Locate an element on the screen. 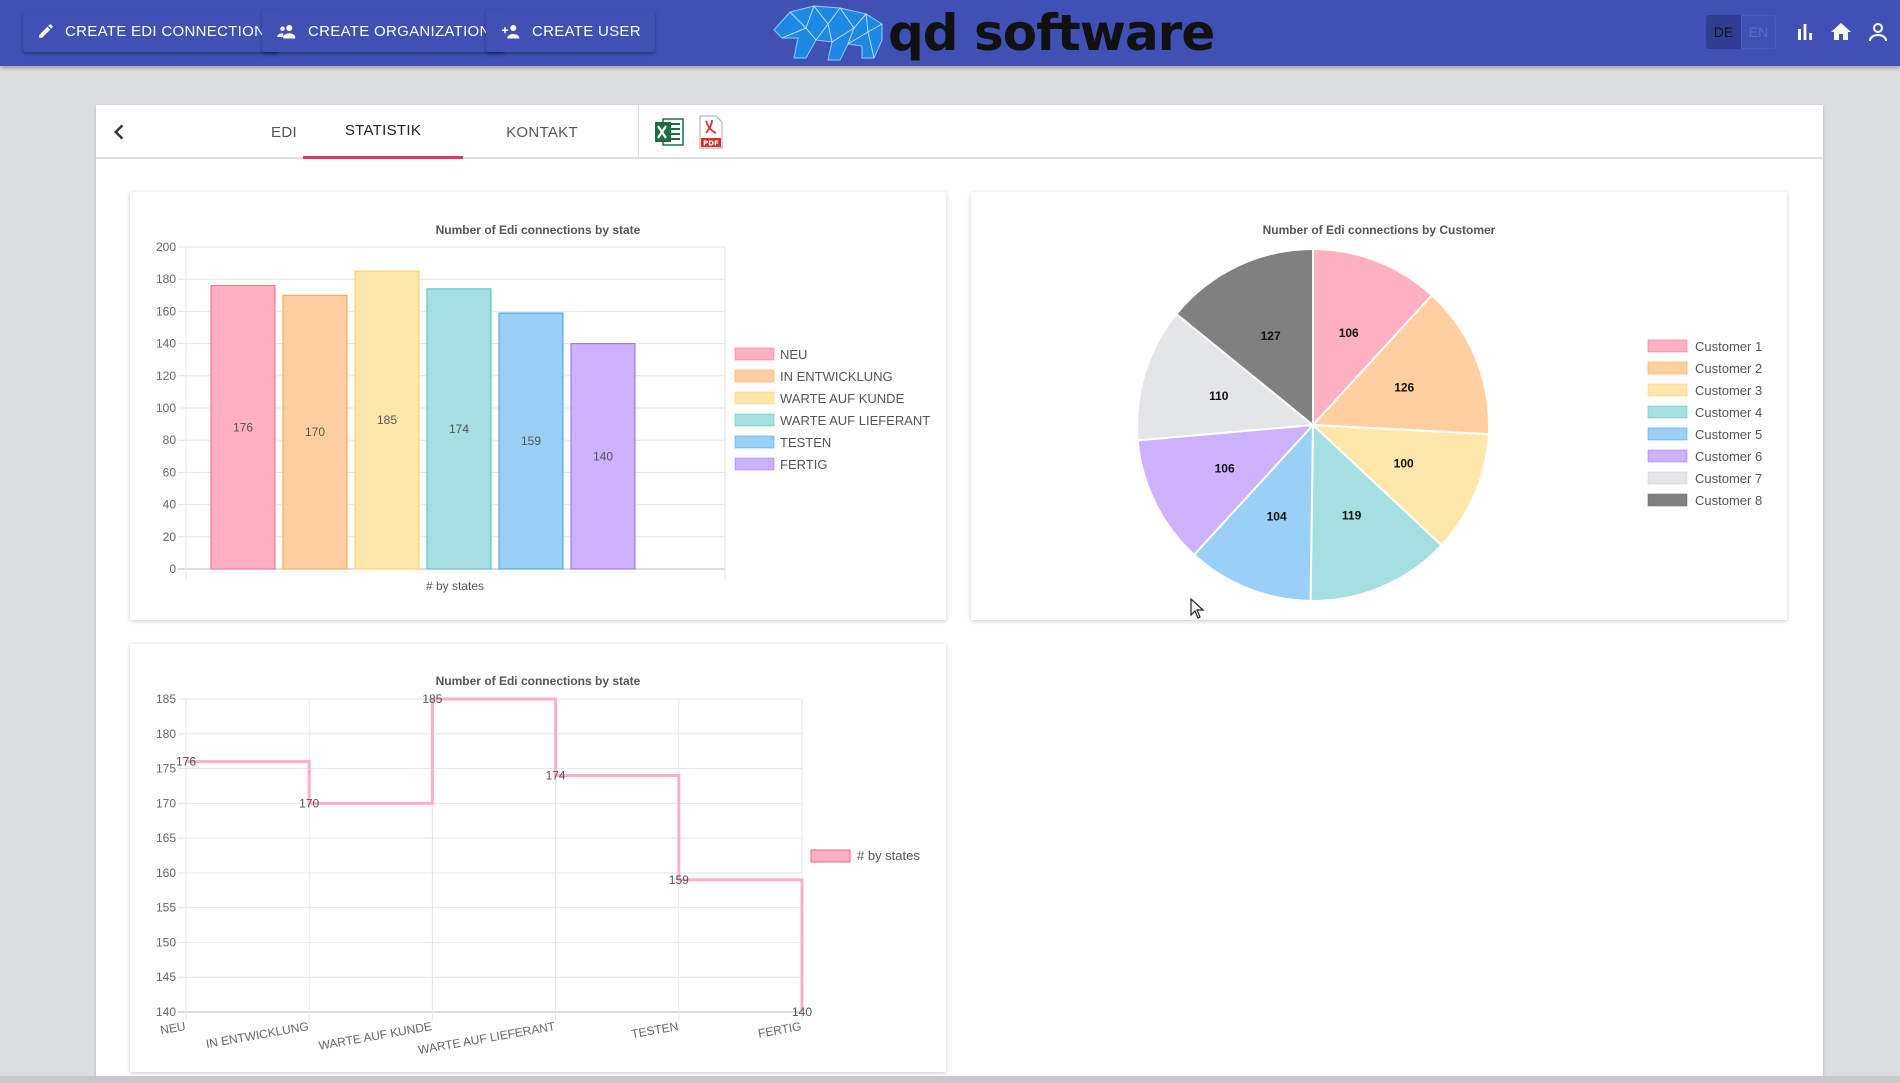  bar-data-label: 170 is located at coordinates (315, 432).